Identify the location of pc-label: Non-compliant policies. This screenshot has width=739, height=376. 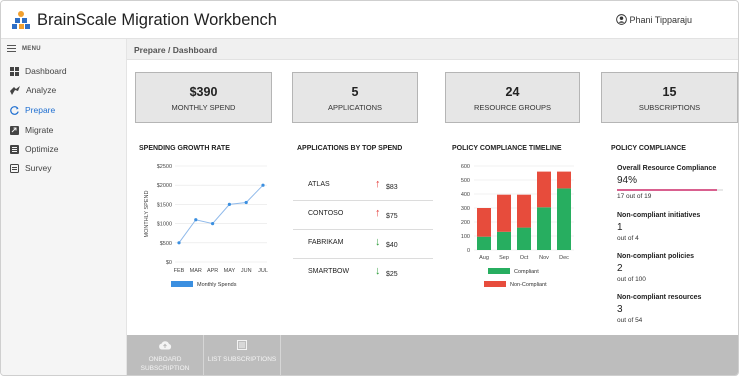
(656, 256).